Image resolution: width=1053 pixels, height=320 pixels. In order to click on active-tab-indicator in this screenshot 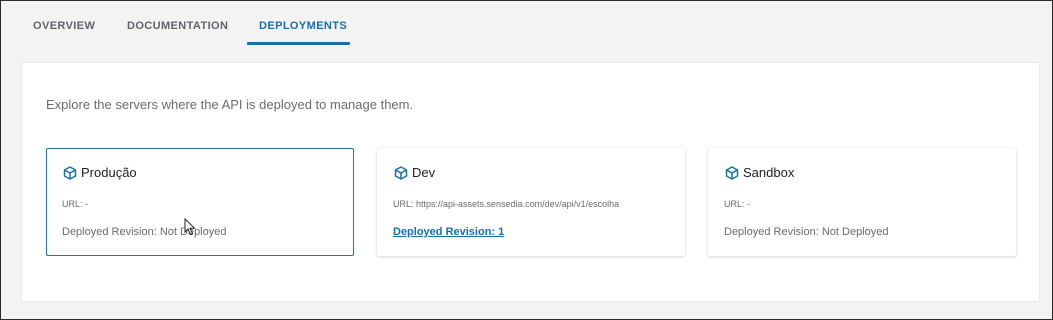, I will do `click(298, 43)`.